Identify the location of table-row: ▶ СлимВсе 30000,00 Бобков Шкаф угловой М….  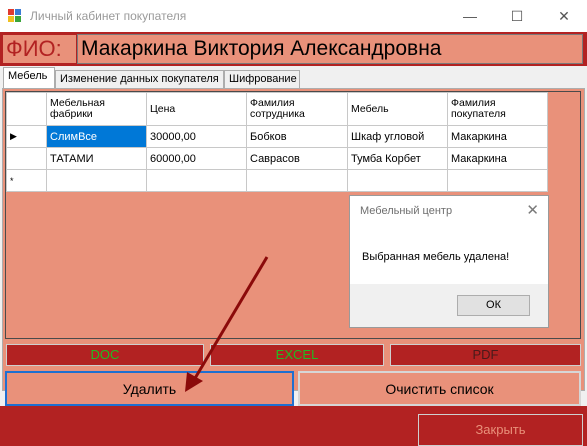
(277, 136).